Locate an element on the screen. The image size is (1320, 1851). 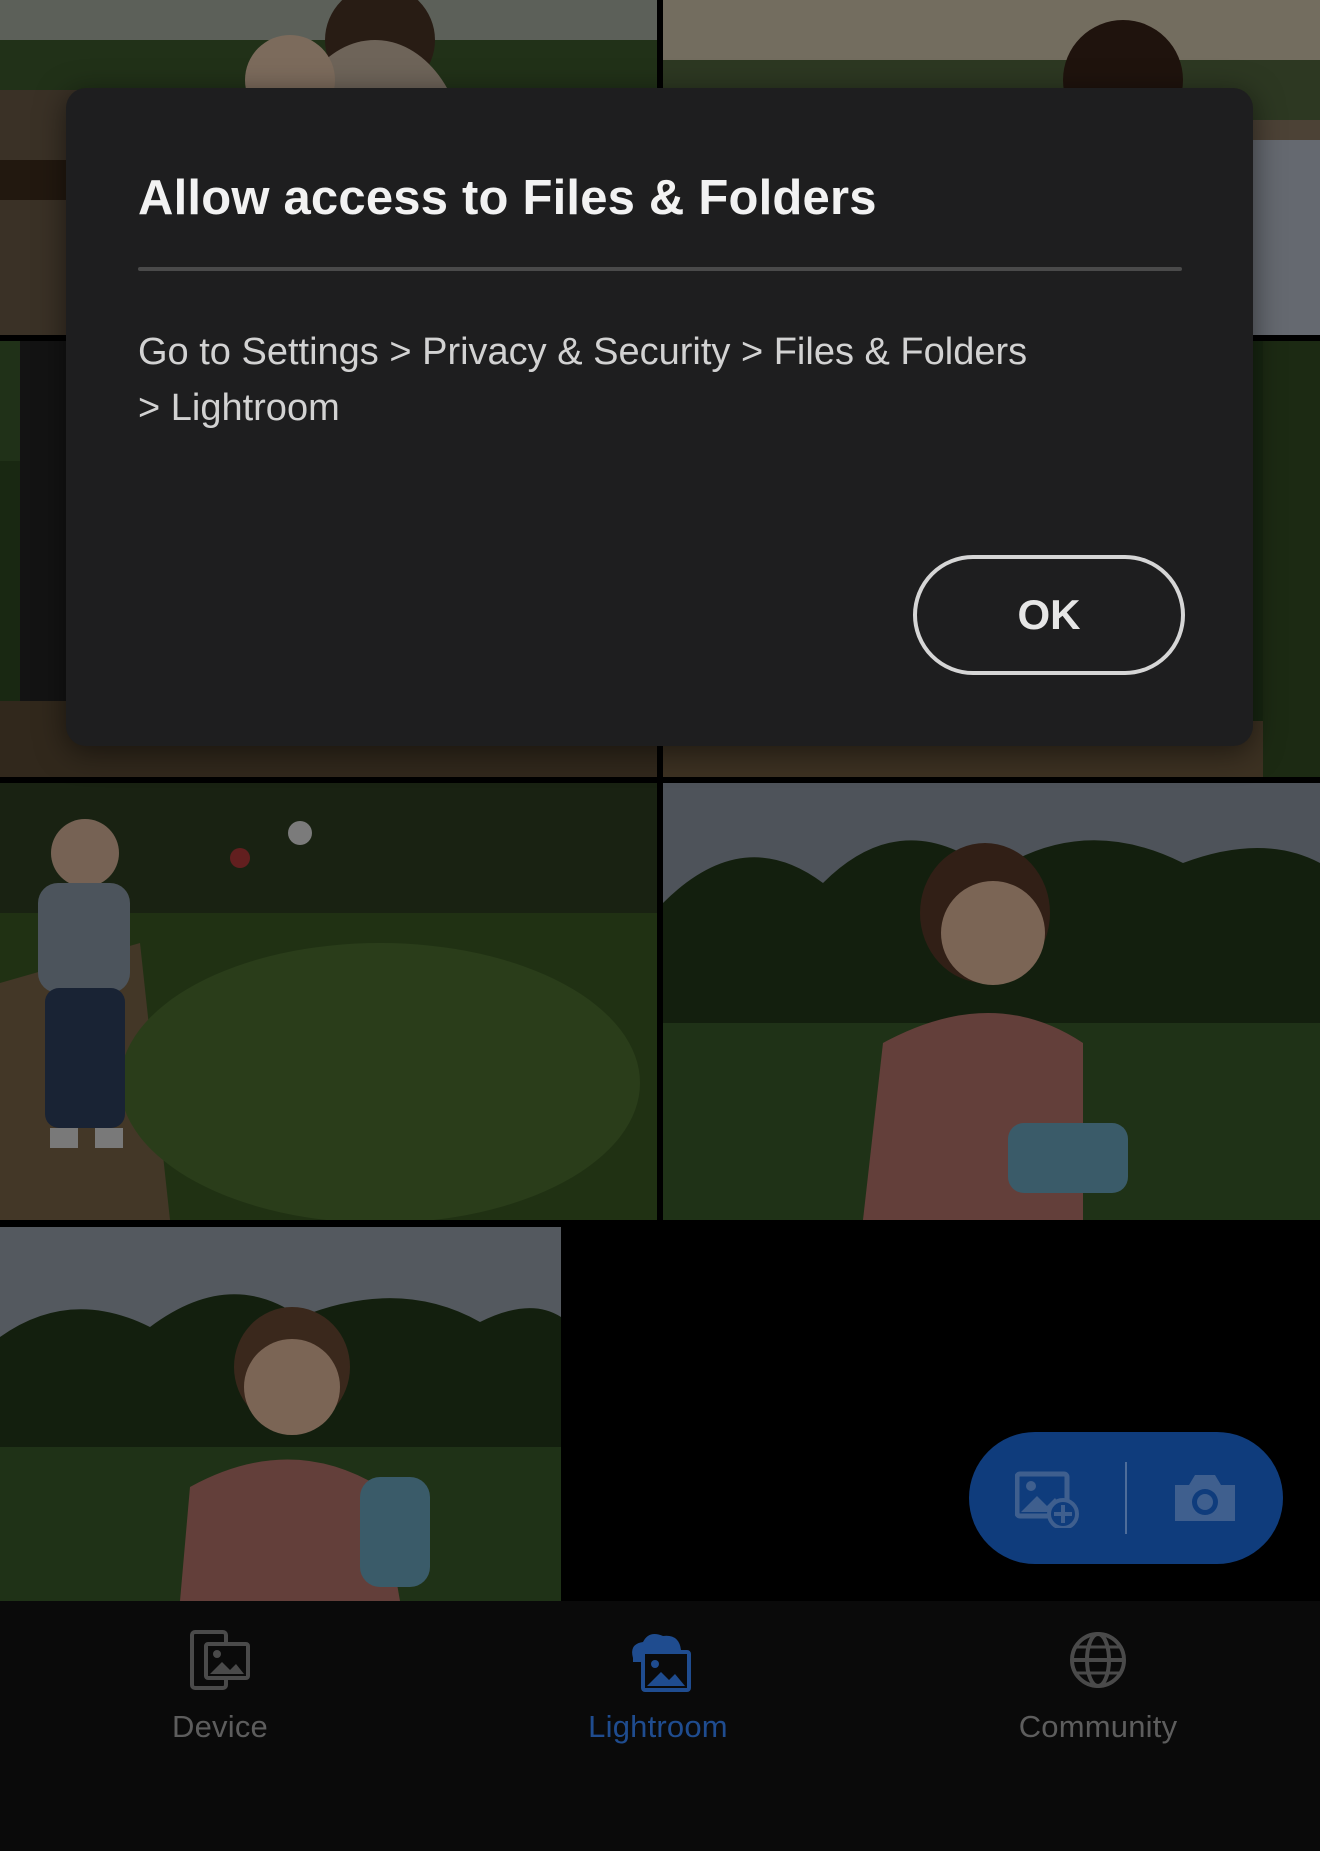
camera-button is located at coordinates (1205, 1498).